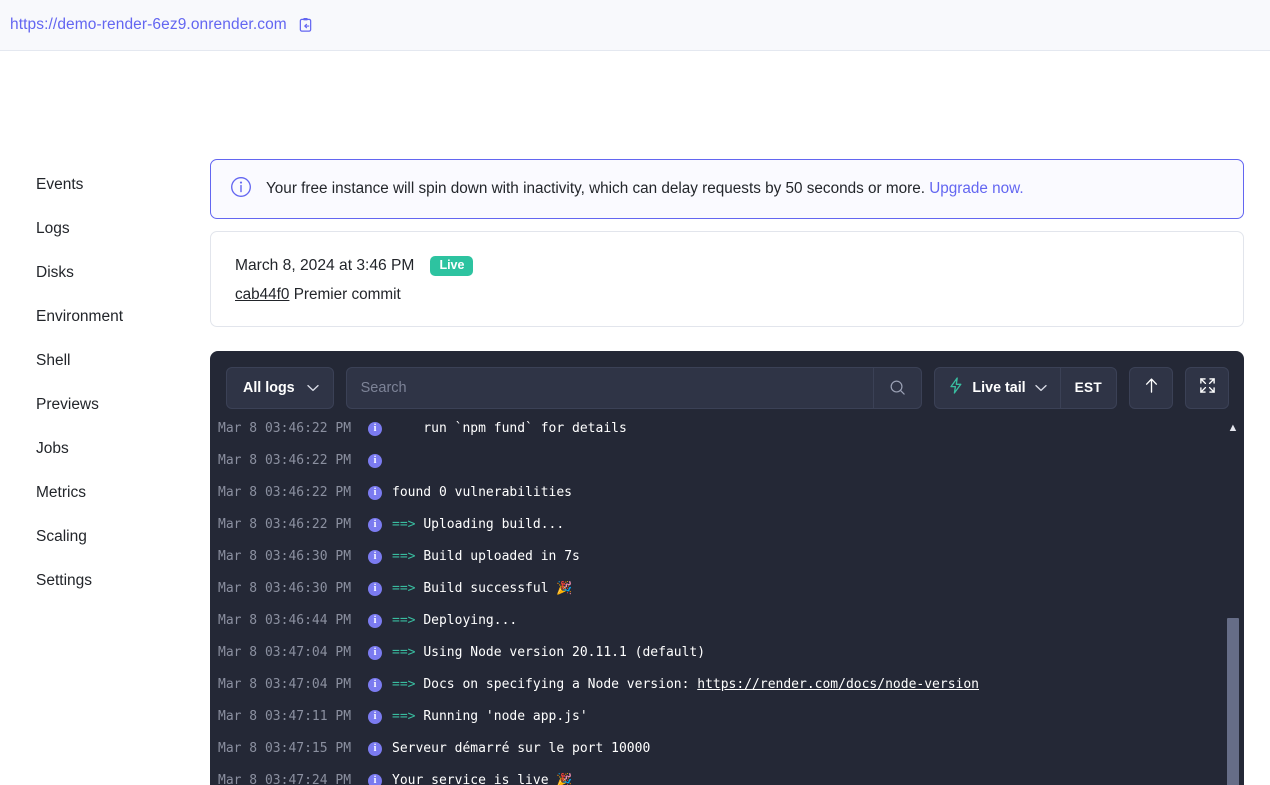 This screenshot has width=1270, height=785. Describe the element at coordinates (956, 387) in the screenshot. I see `lightning-bolt-icon` at that location.